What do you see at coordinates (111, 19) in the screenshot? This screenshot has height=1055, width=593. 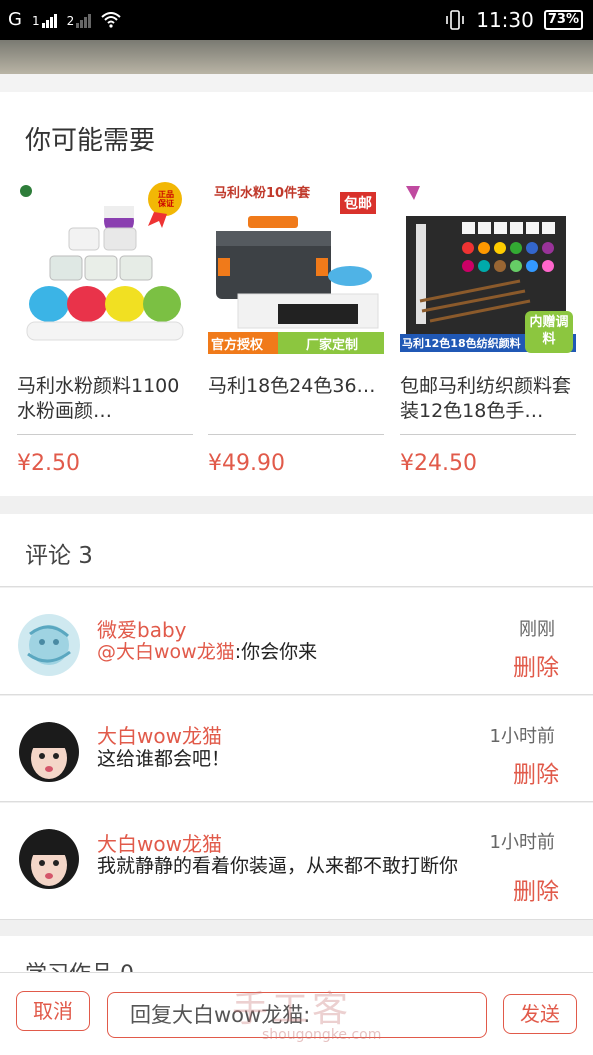 I see `wifi-icon` at bounding box center [111, 19].